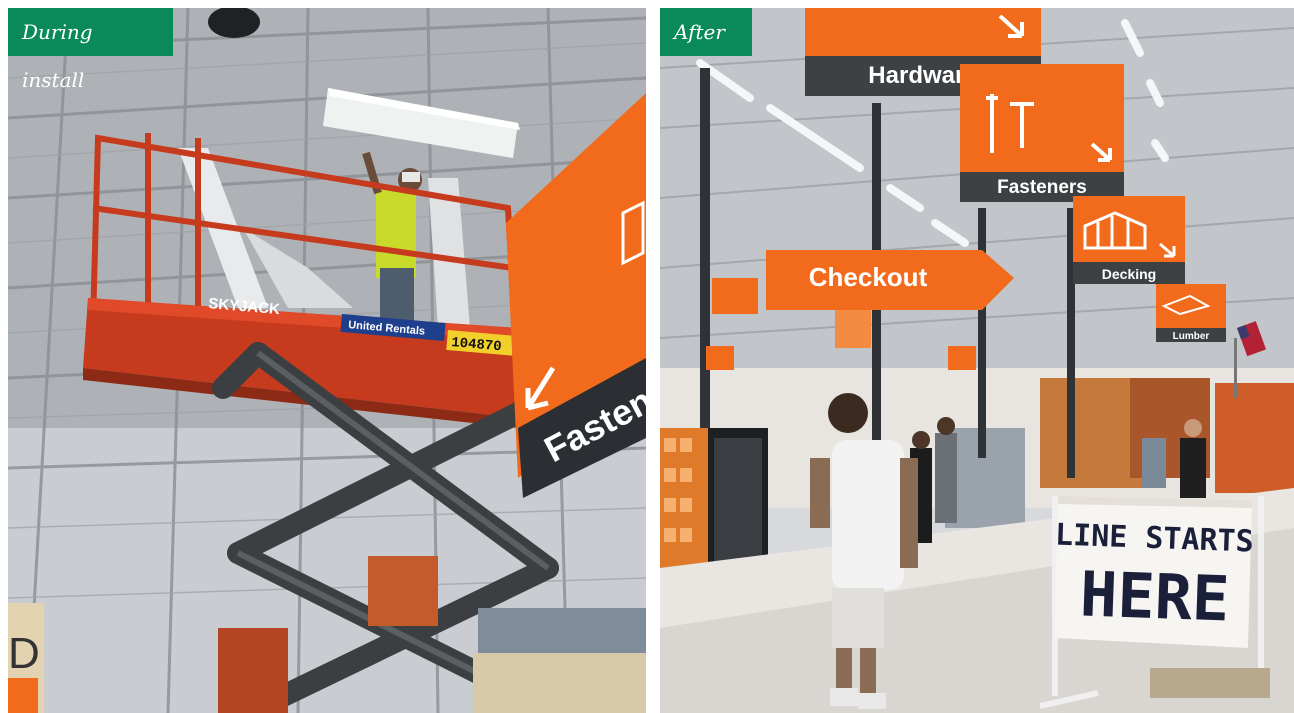 This screenshot has width=1294, height=713. Describe the element at coordinates (1191, 336) in the screenshot. I see `lumber-sign-text: Lumber` at that location.